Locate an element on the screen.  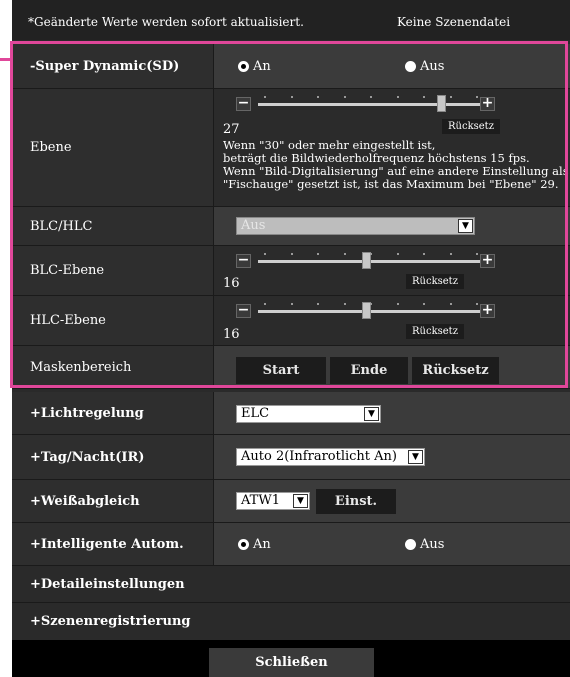
day-night-value: Auto 2(Infrarotlicht An) ▼ is located at coordinates (392, 457).